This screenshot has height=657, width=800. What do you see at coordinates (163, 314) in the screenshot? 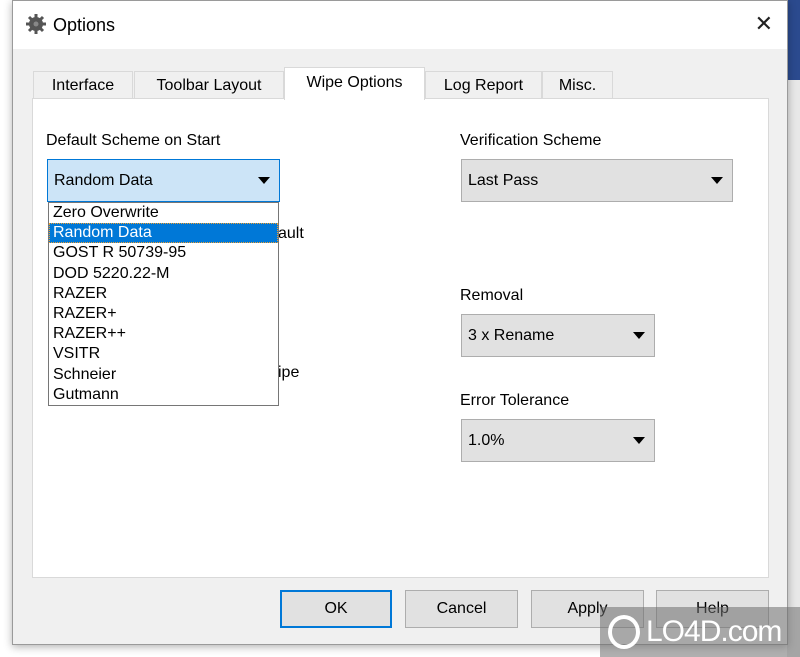
I see `list-item: RAZER+` at bounding box center [163, 314].